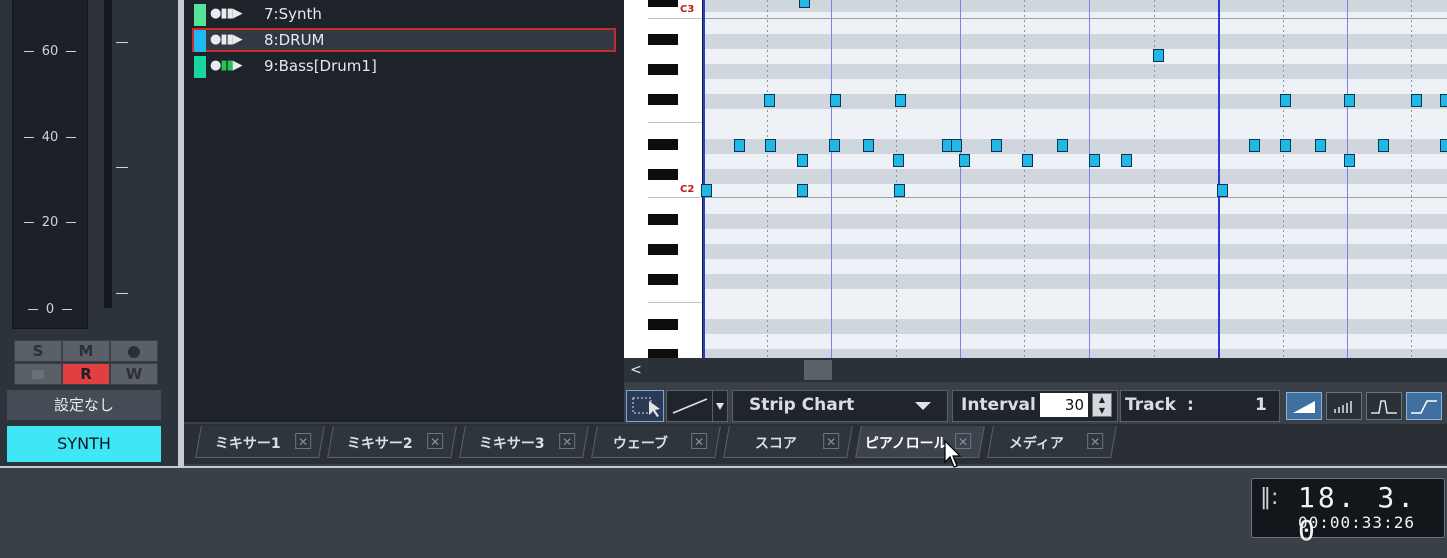  What do you see at coordinates (1102, 405) in the screenshot?
I see `interval-spinner: ▲ ▼` at bounding box center [1102, 405].